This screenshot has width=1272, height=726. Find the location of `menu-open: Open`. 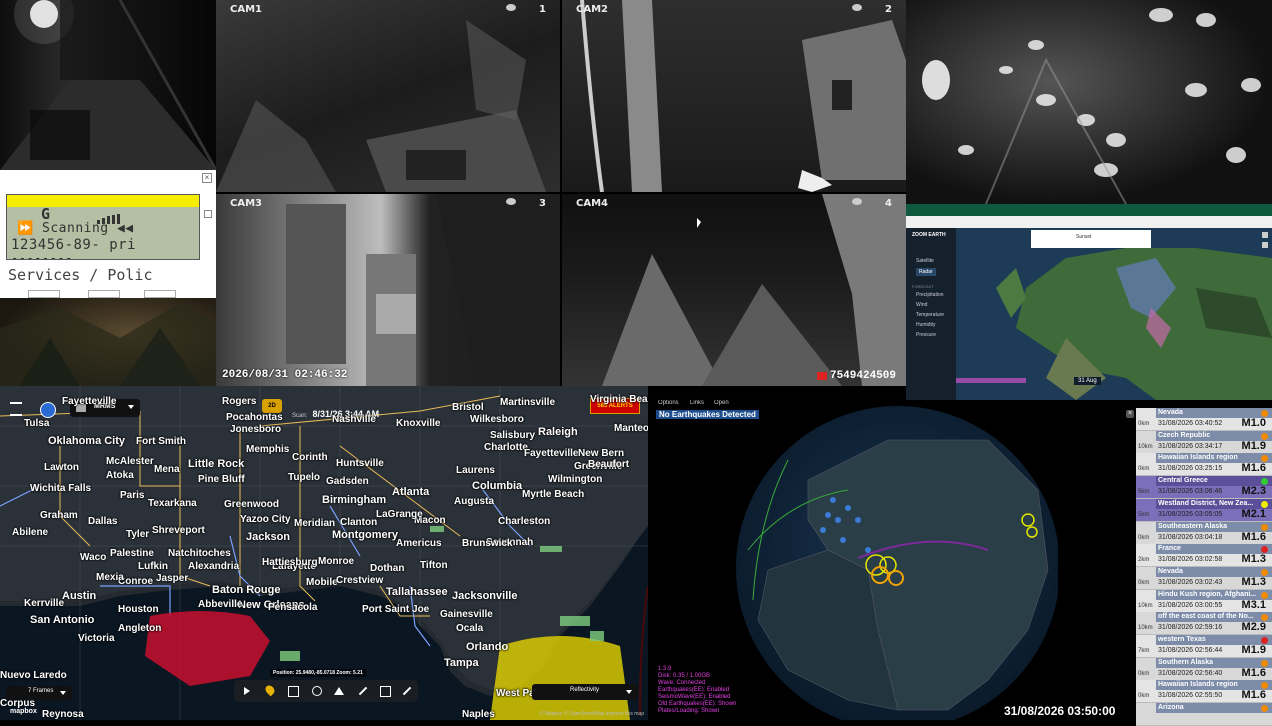

menu-open: Open is located at coordinates (721, 403).